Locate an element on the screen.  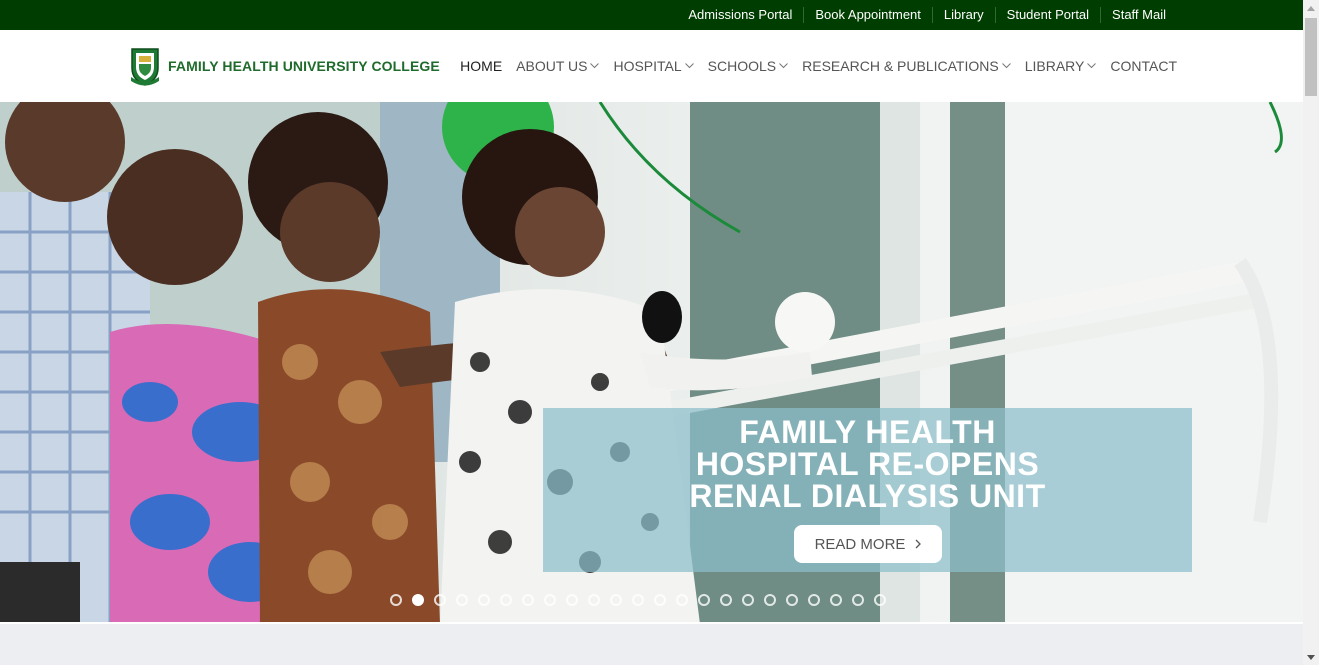
nav-home: HOME is located at coordinates (481, 66).